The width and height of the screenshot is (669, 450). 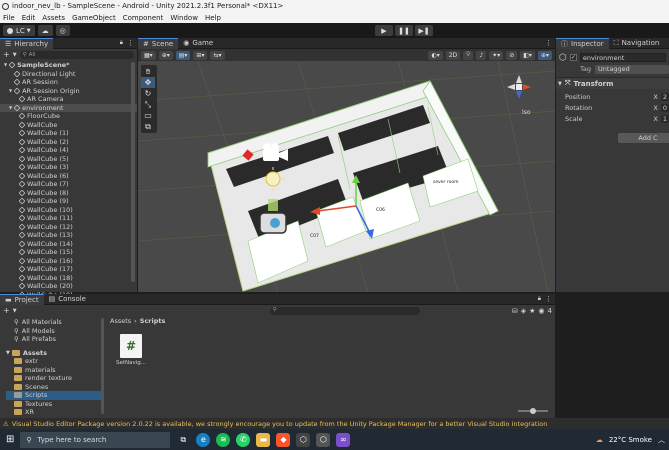 I want to click on hierarchy-item: WallCube (14), so click(x=68, y=244).